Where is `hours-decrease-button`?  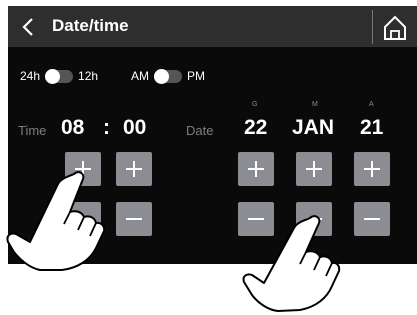 hours-decrease-button is located at coordinates (83, 219).